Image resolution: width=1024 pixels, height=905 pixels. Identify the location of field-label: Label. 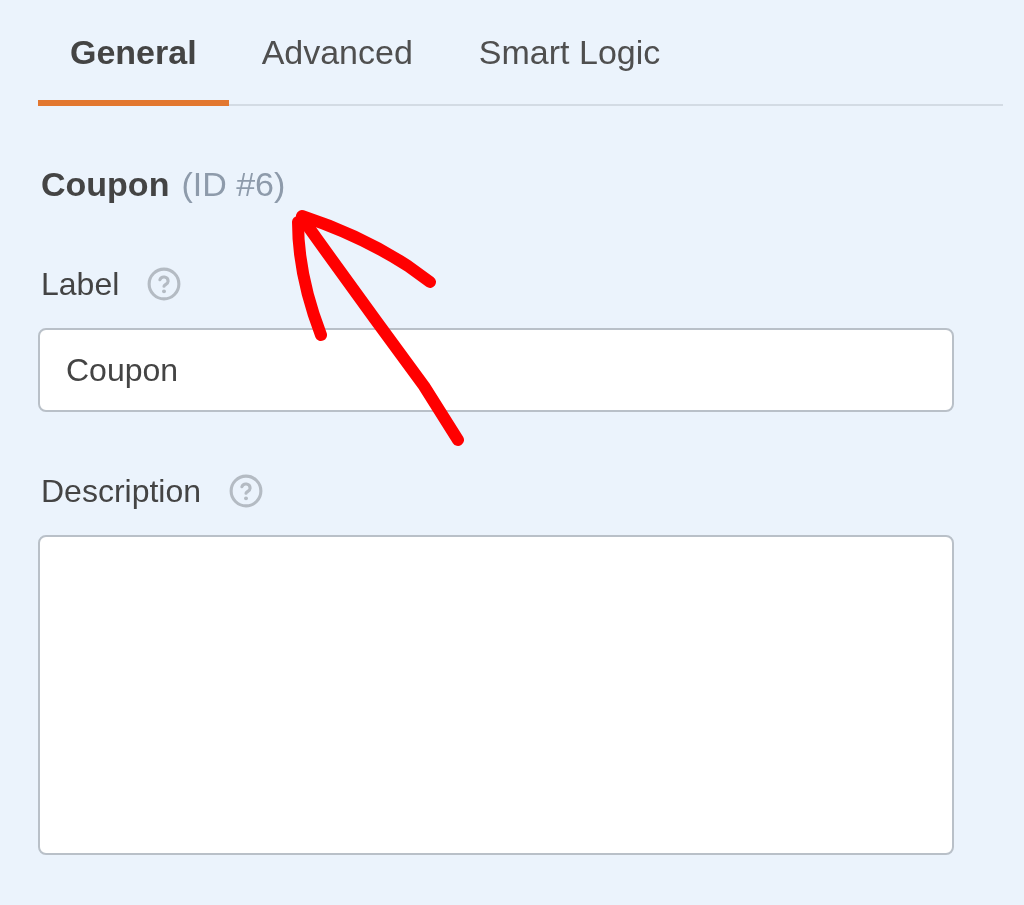
(80, 284).